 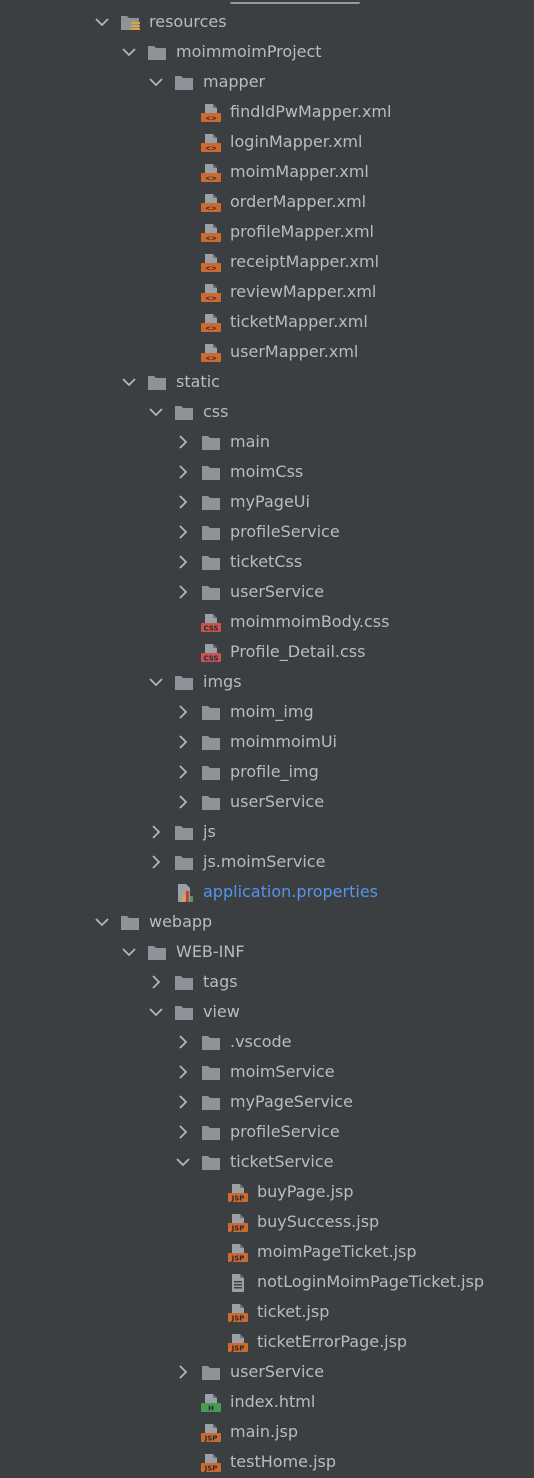 What do you see at coordinates (267, 112) in the screenshot?
I see `tree-row: <> findIdPwMapper.xml` at bounding box center [267, 112].